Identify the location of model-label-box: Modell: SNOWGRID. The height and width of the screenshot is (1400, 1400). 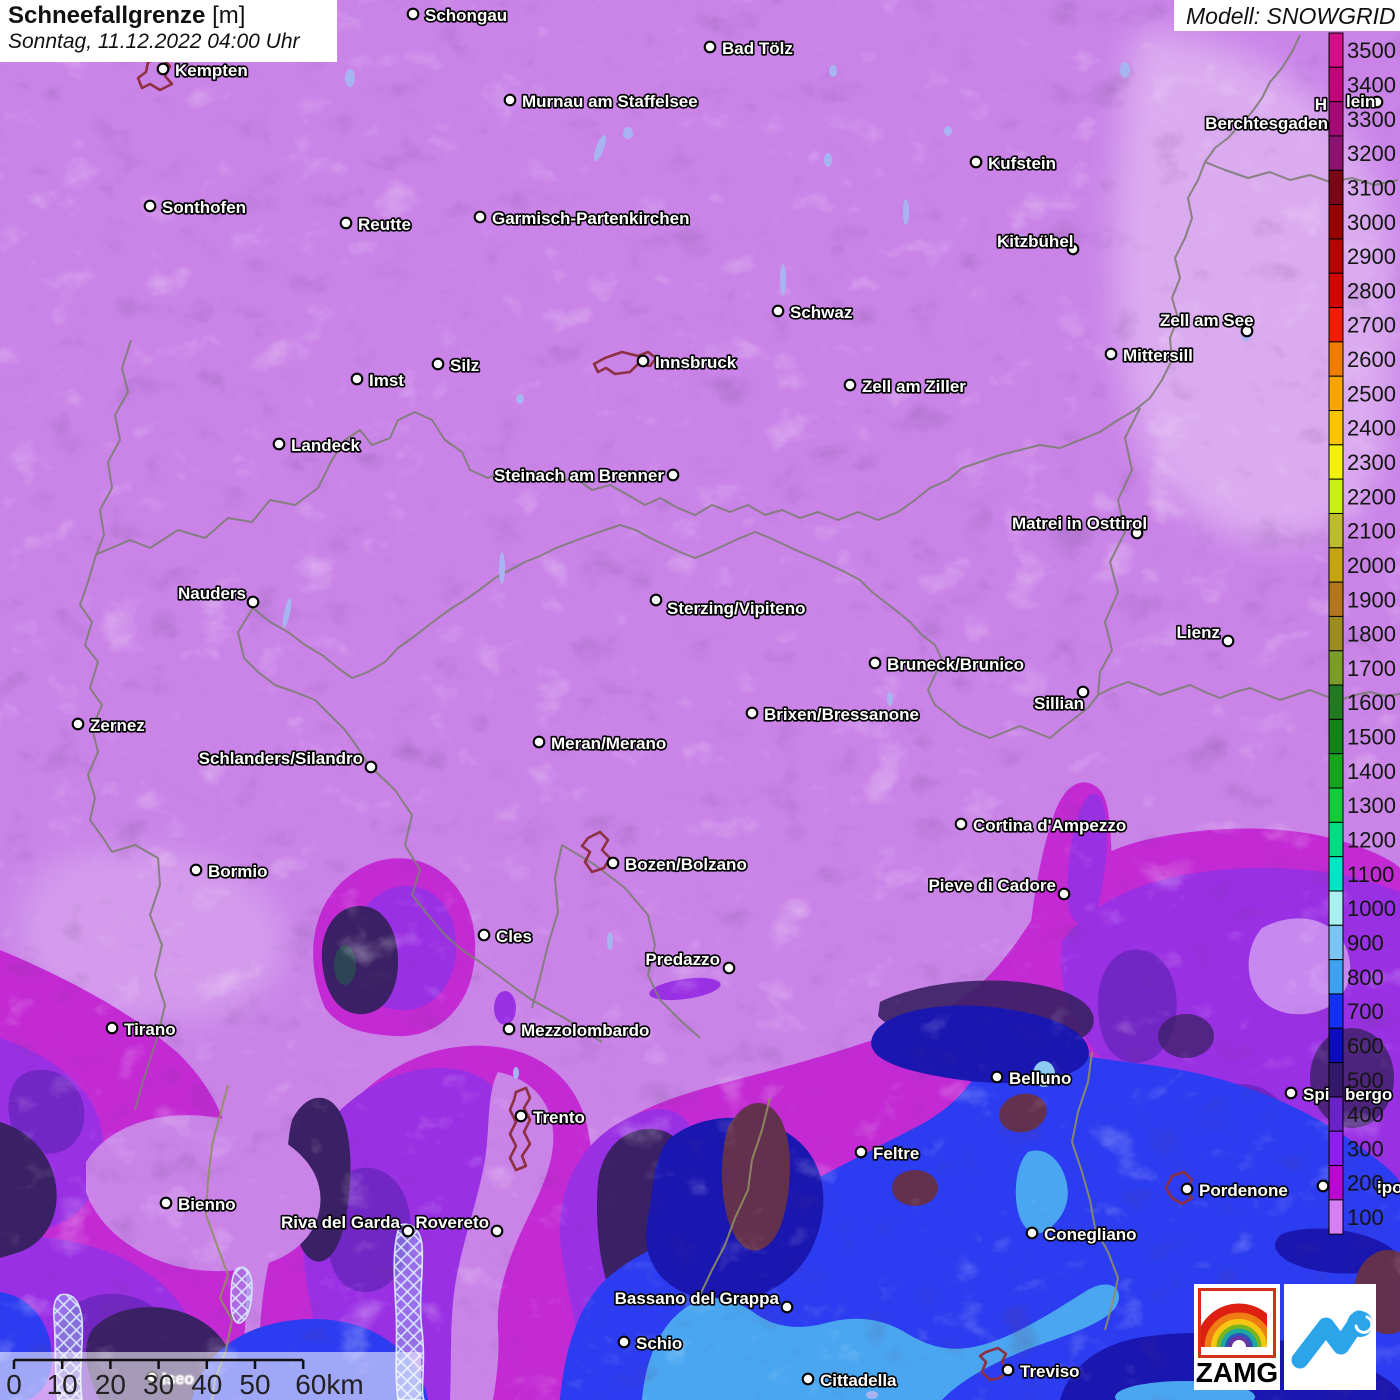
(1287, 15).